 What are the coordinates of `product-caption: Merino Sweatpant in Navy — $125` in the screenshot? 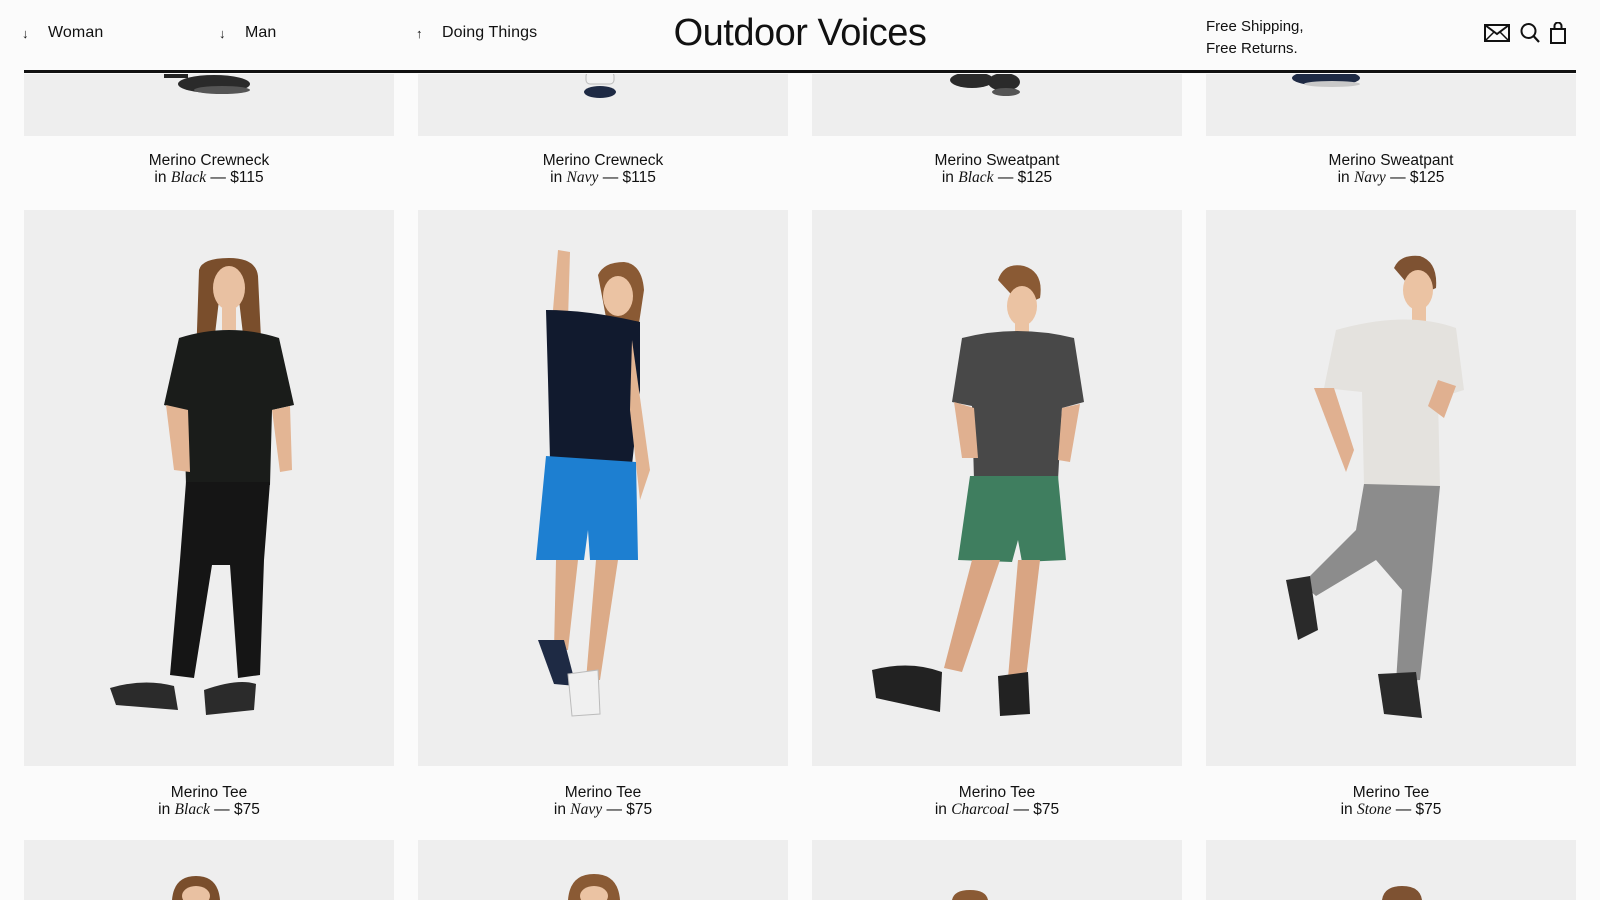 It's located at (1391, 169).